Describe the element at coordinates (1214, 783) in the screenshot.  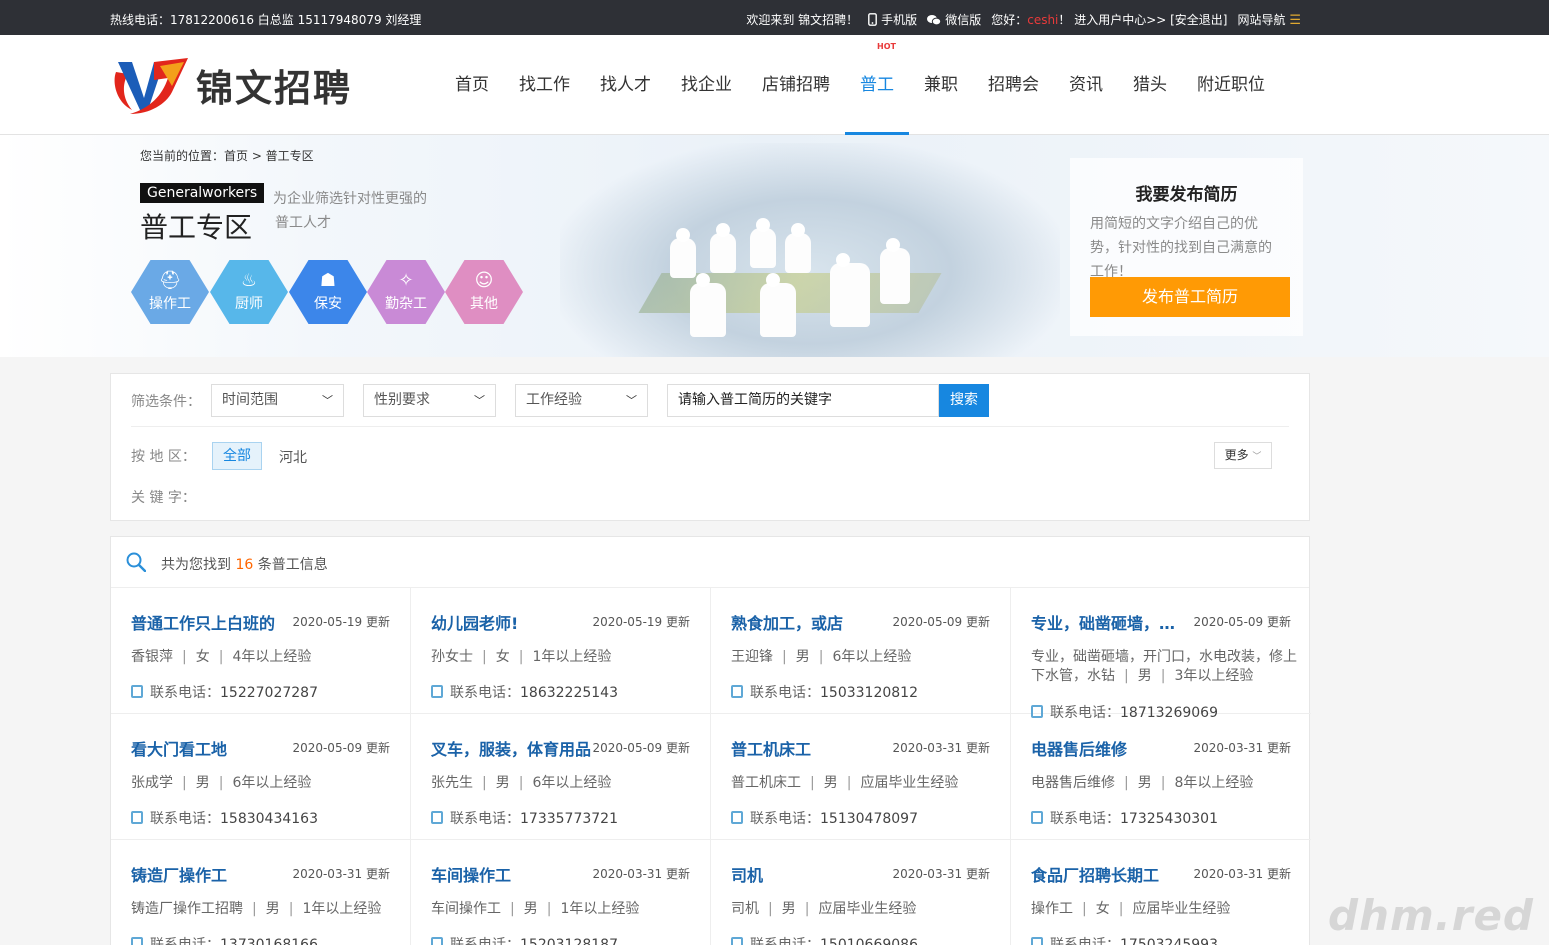
I see `resume-experience: 8年以上经验` at that location.